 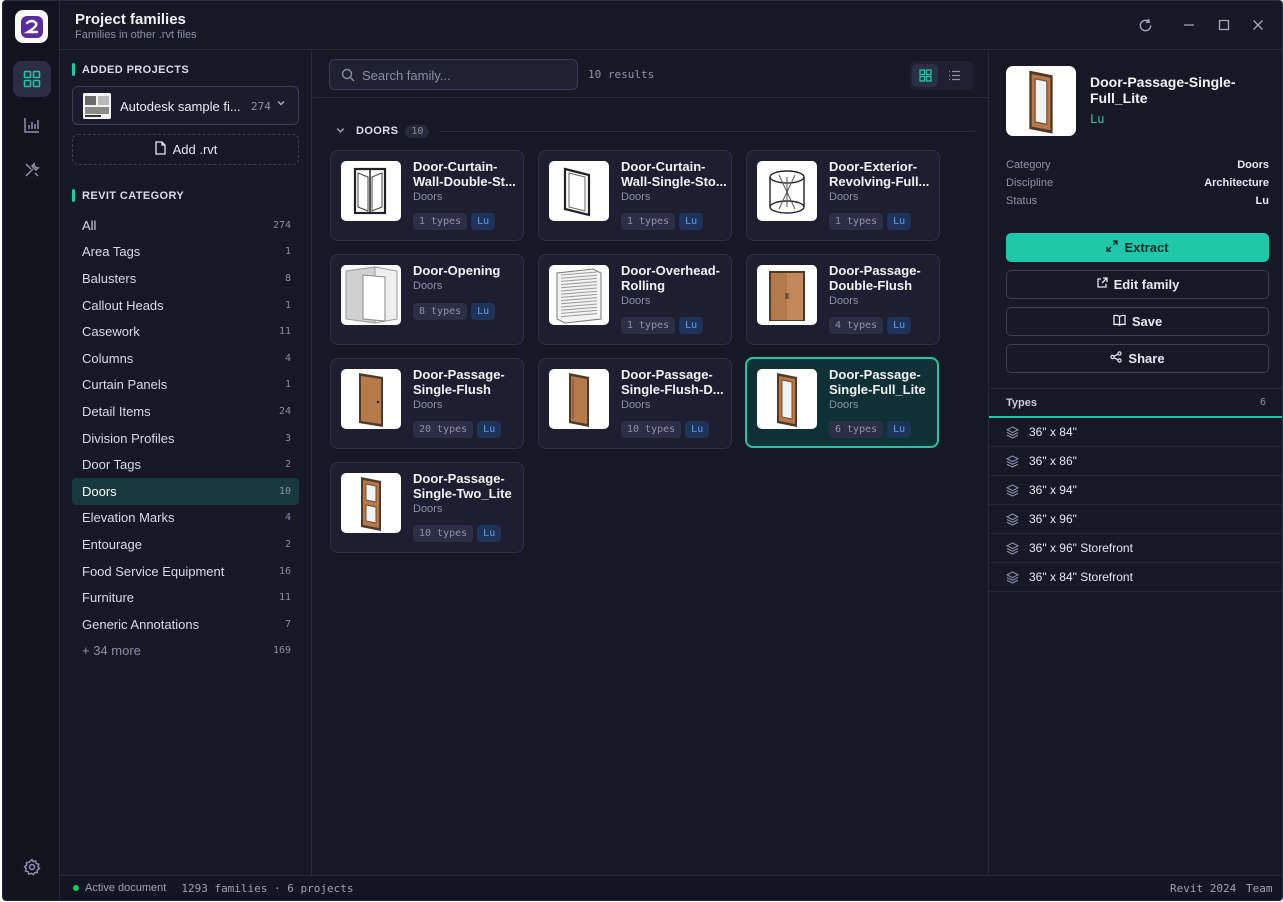 What do you see at coordinates (443, 533) in the screenshot?
I see `types-badge: 10 types` at bounding box center [443, 533].